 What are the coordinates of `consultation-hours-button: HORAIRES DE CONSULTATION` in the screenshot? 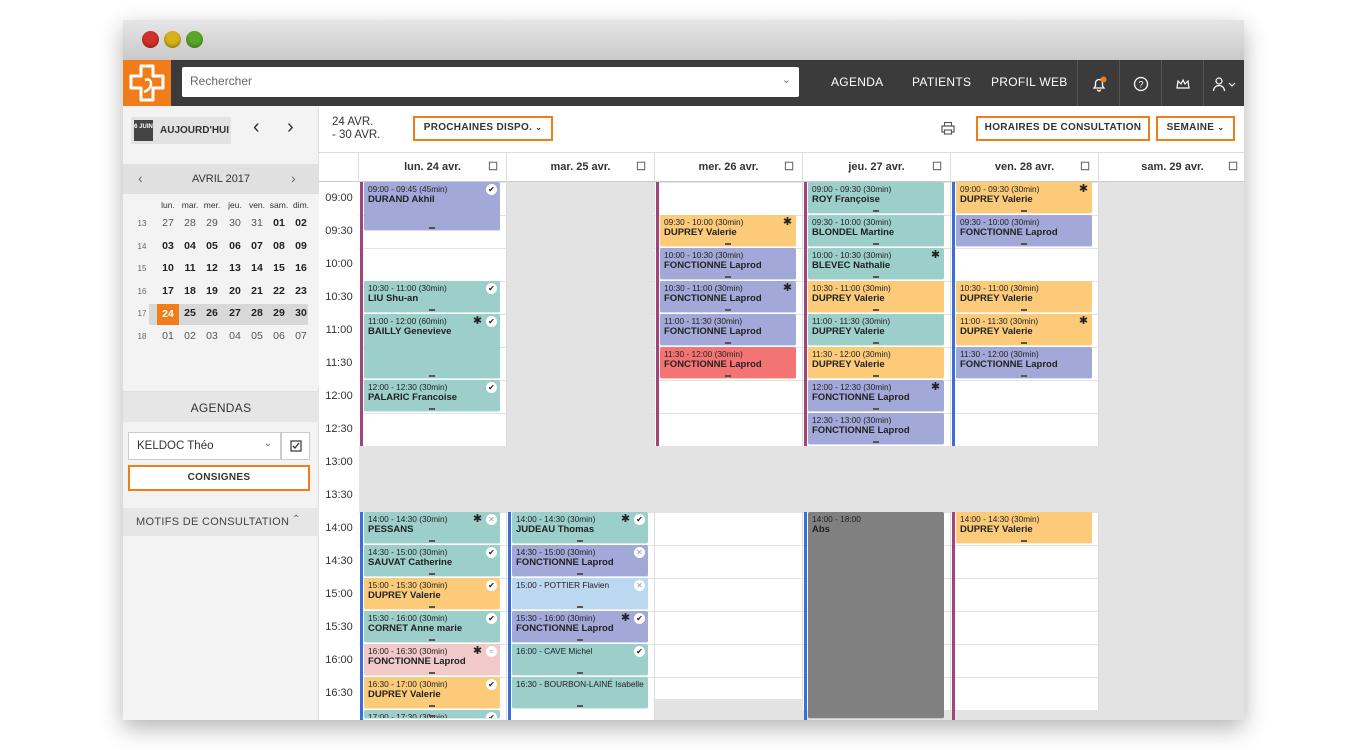 It's located at (1063, 128).